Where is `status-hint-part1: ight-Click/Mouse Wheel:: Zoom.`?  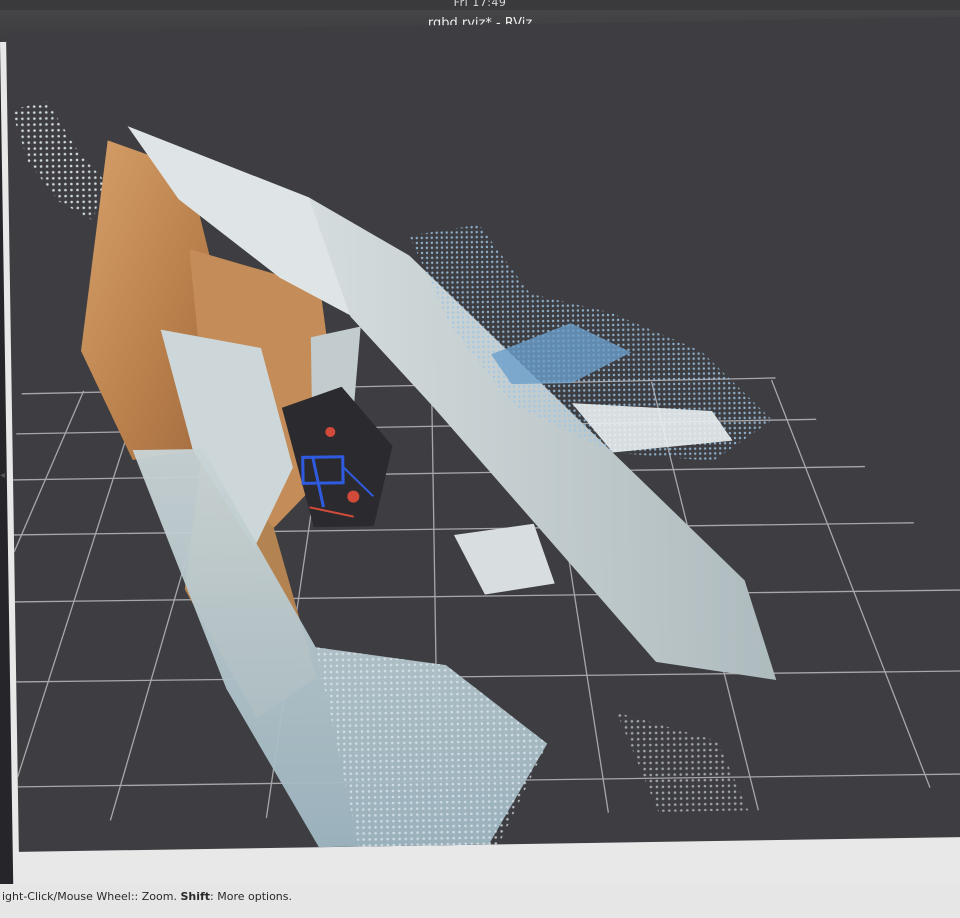
status-hint-part1: ight-Click/Mouse Wheel:: Zoom. is located at coordinates (91, 896).